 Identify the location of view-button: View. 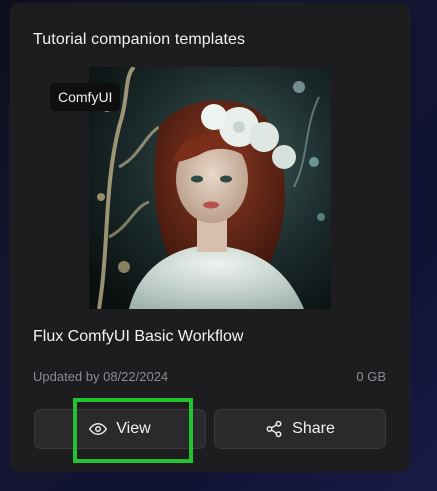
(120, 429).